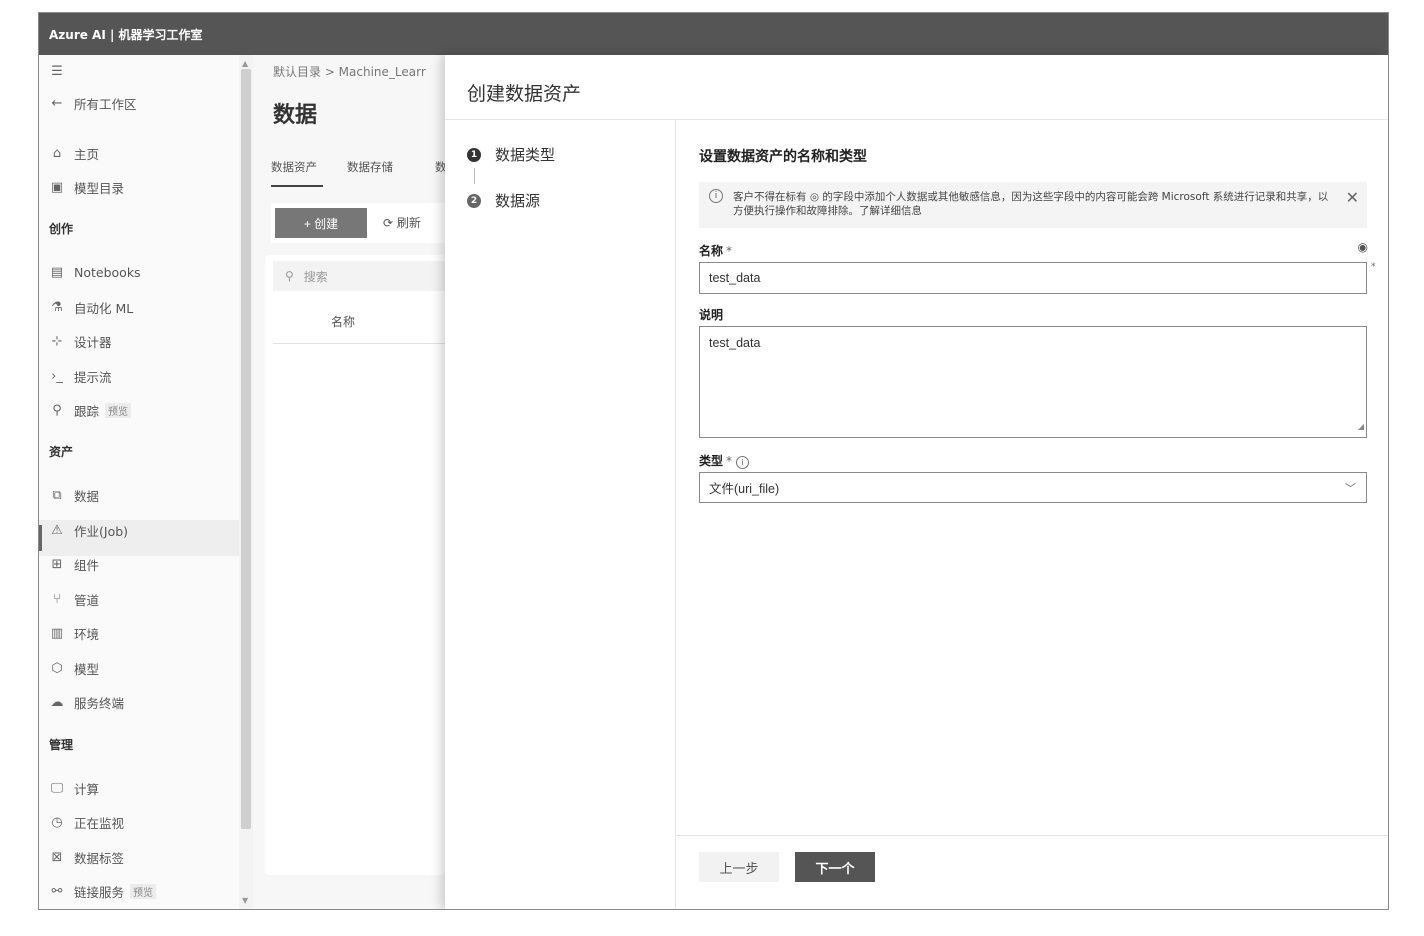 The width and height of the screenshot is (1424, 936). I want to click on endpoint-icon: ☁, so click(57, 702).